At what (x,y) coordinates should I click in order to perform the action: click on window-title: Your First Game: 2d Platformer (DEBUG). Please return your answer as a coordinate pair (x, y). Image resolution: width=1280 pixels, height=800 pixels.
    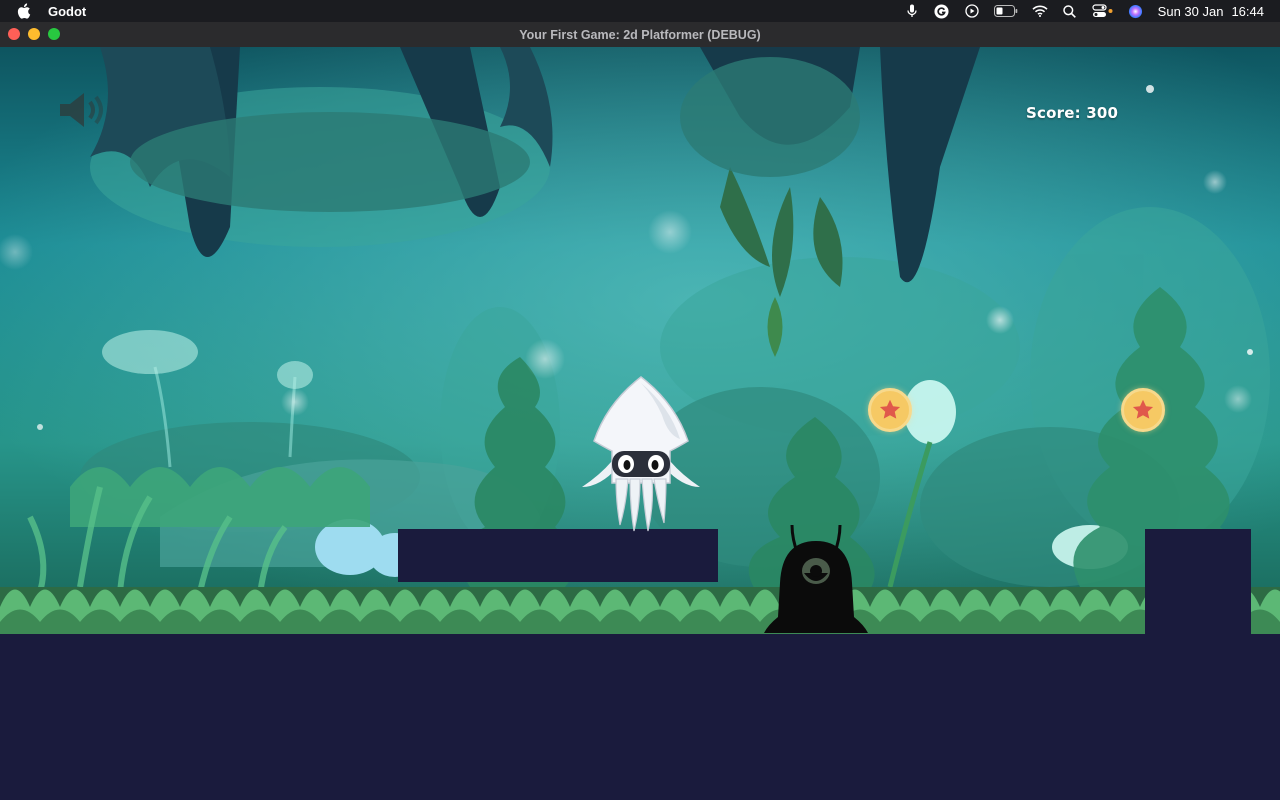
    Looking at the image, I should click on (640, 34).